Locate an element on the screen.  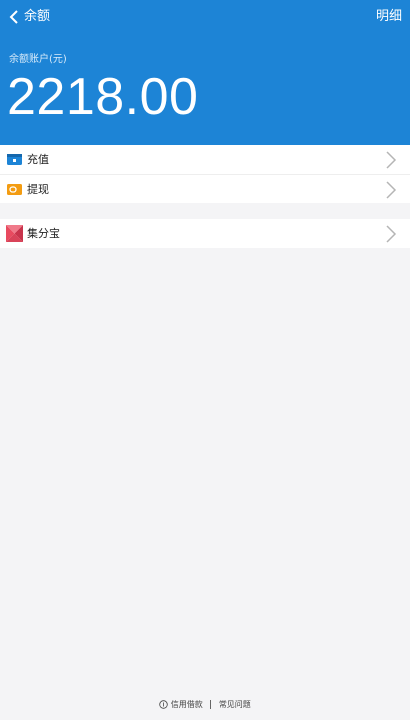
back-button is located at coordinates (14, 17).